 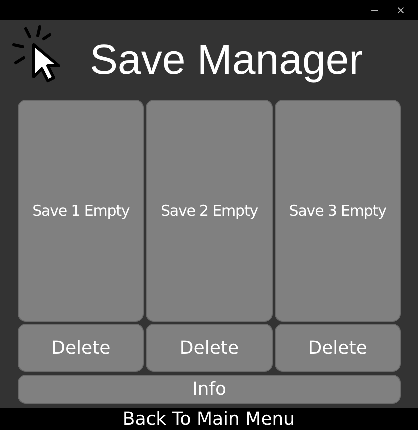 I want to click on minimize-button: −, so click(x=375, y=10).